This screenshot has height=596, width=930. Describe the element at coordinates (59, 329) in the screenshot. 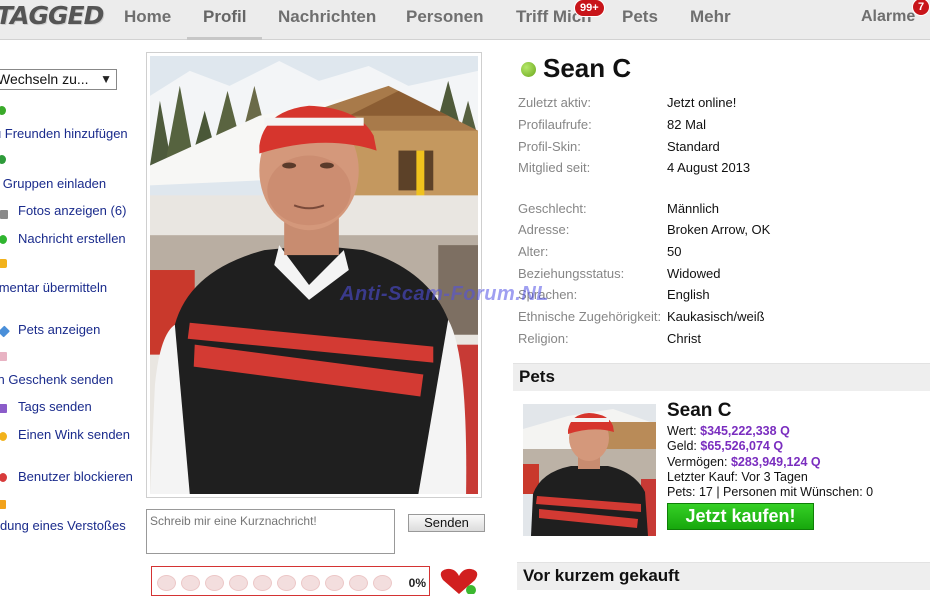

I see `sidebar-view-pets: Pets anzeigen` at that location.